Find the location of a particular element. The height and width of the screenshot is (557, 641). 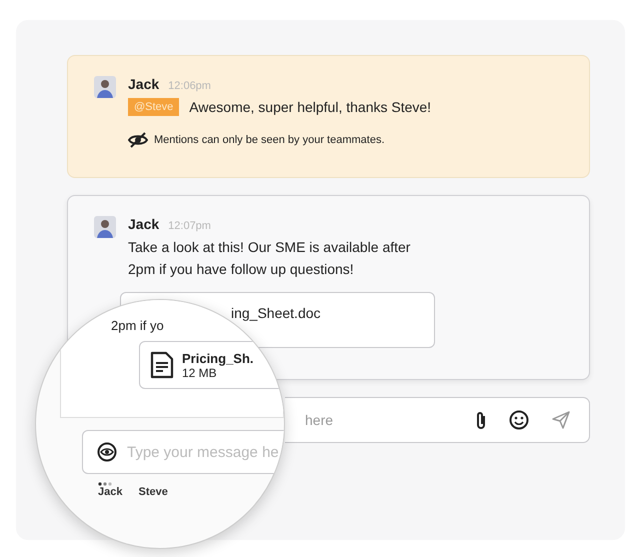

paperclip-icon is located at coordinates (481, 420).